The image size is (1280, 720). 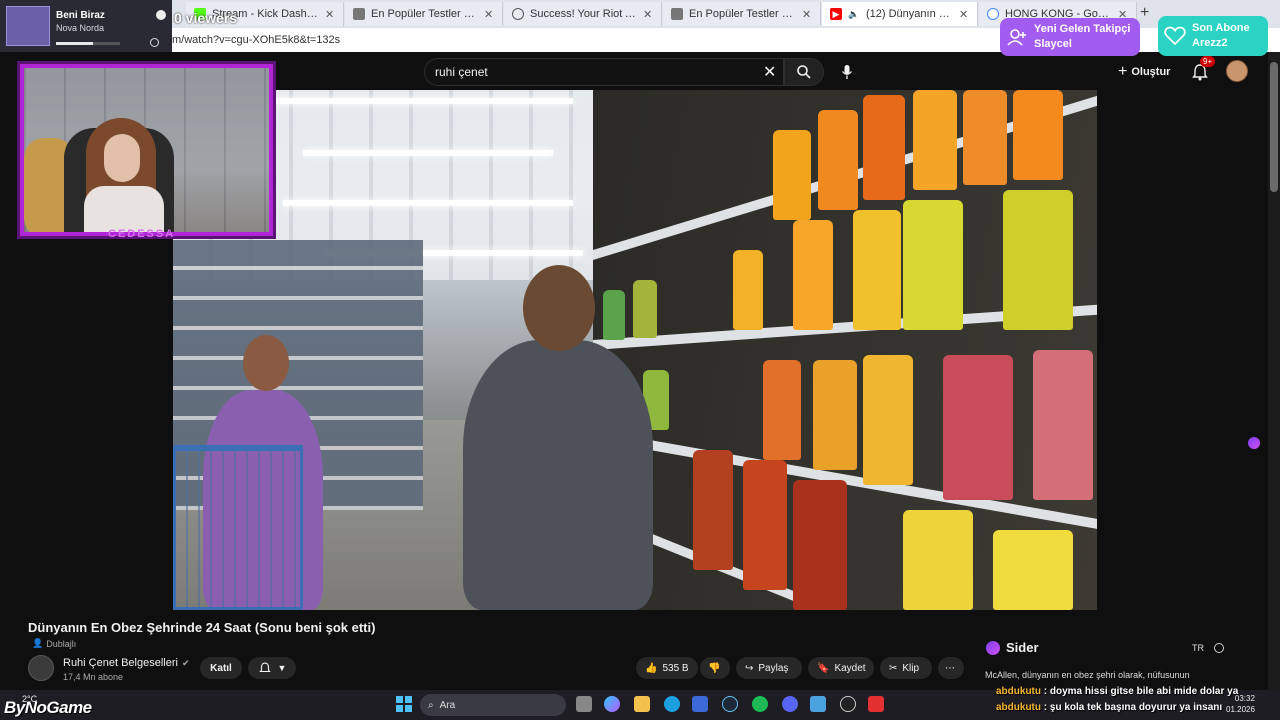 I want to click on recorder-icon, so click(x=876, y=704).